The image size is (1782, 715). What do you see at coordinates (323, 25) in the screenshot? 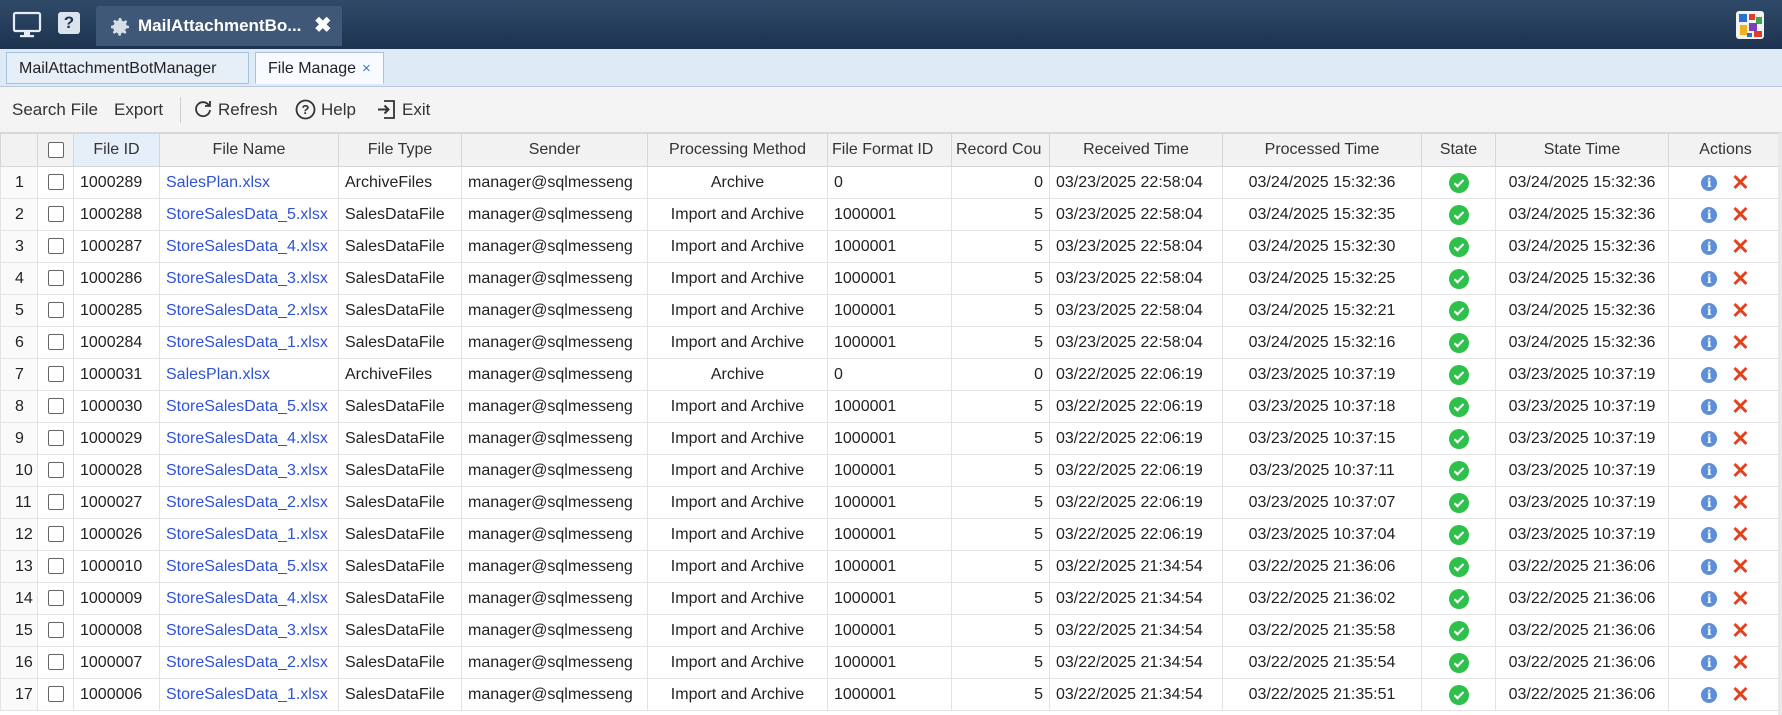
I see `close-icon: ✖` at bounding box center [323, 25].